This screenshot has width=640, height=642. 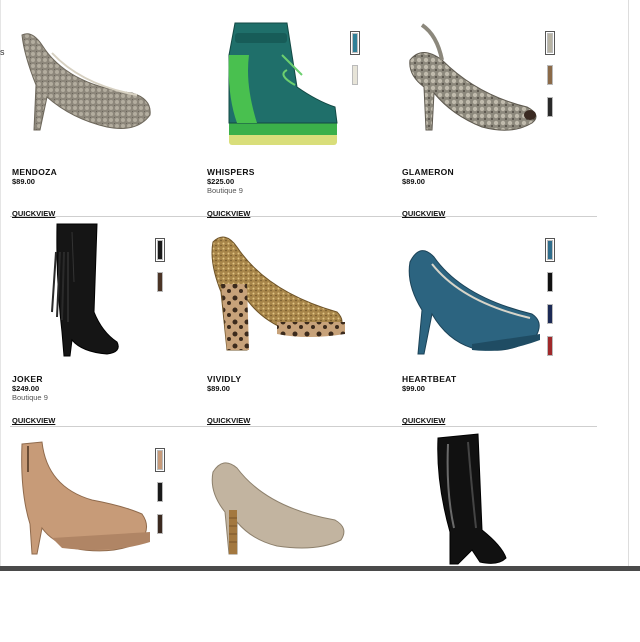 I want to click on clipped-edge-text: s, so click(x=2, y=52).